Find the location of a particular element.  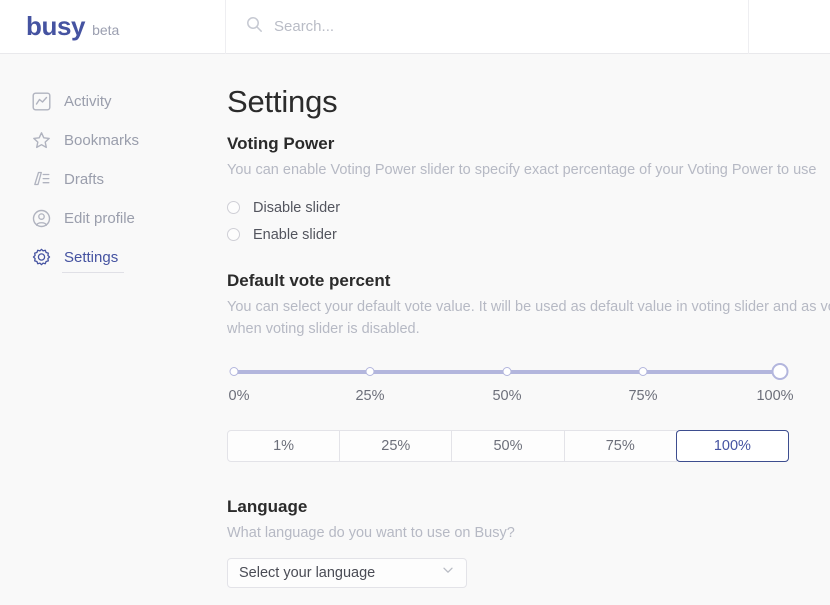

sidebar-item-activity: Activity is located at coordinates (112, 101).